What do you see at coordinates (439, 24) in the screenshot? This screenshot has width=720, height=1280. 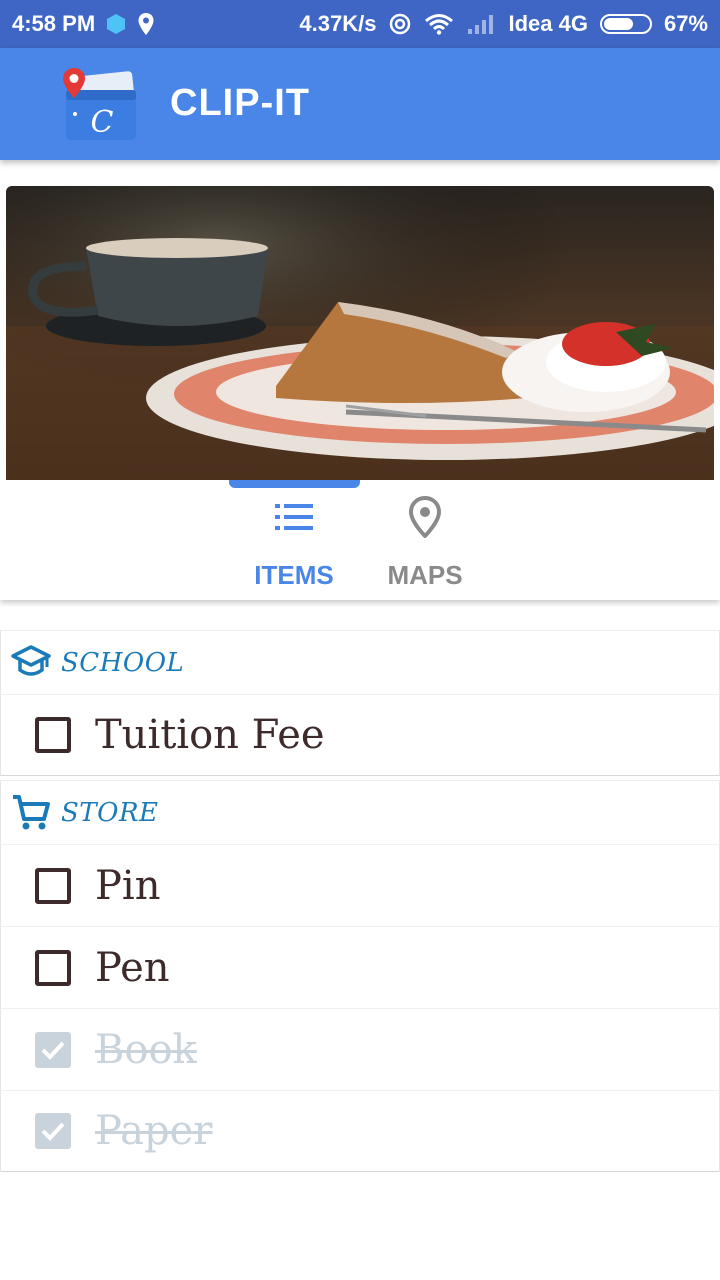 I see `wifi-icon` at bounding box center [439, 24].